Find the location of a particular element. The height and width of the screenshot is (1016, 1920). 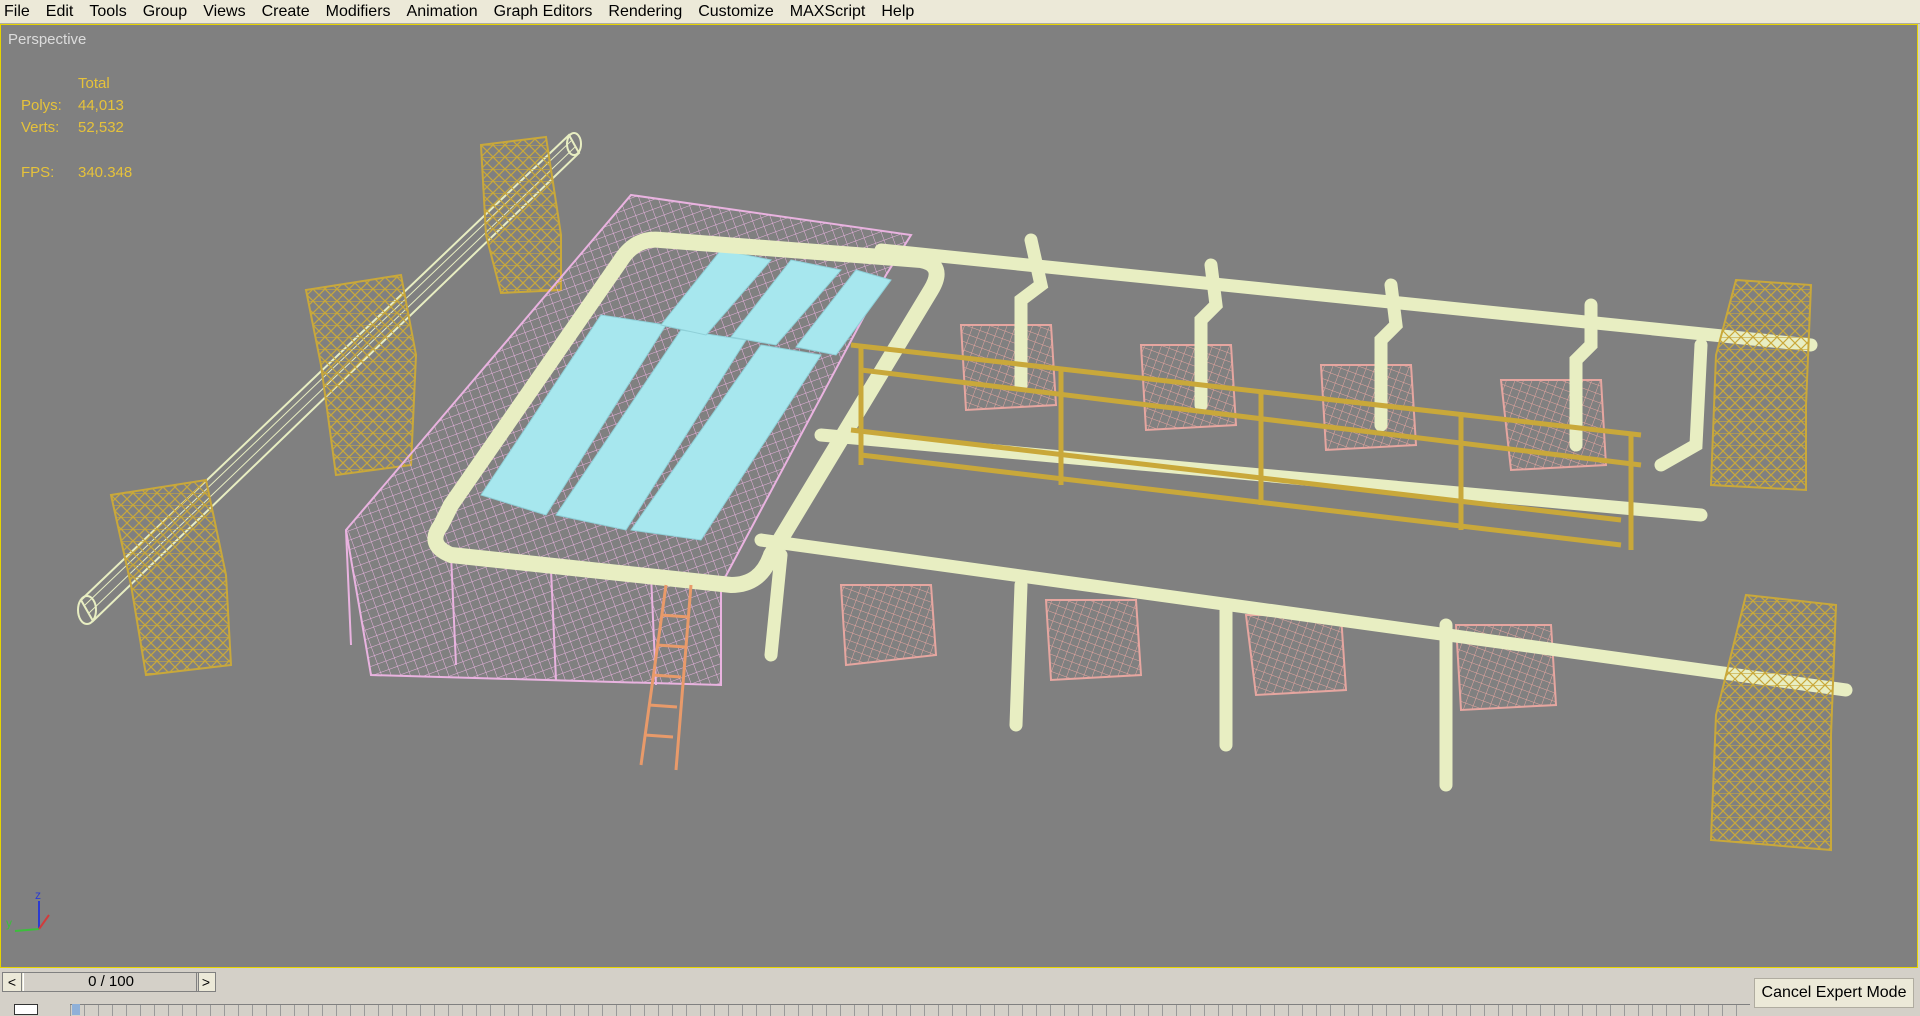

menu-views: Views is located at coordinates (224, 11).